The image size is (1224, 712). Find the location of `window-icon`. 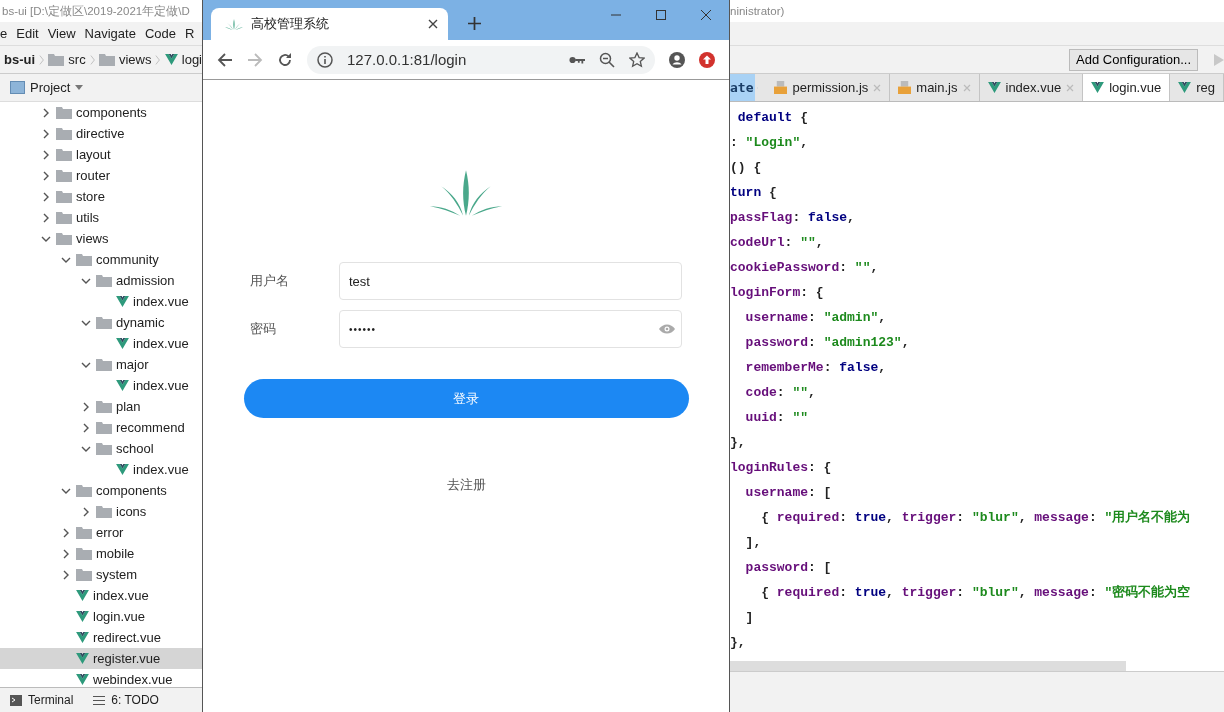

window-icon is located at coordinates (17, 87).